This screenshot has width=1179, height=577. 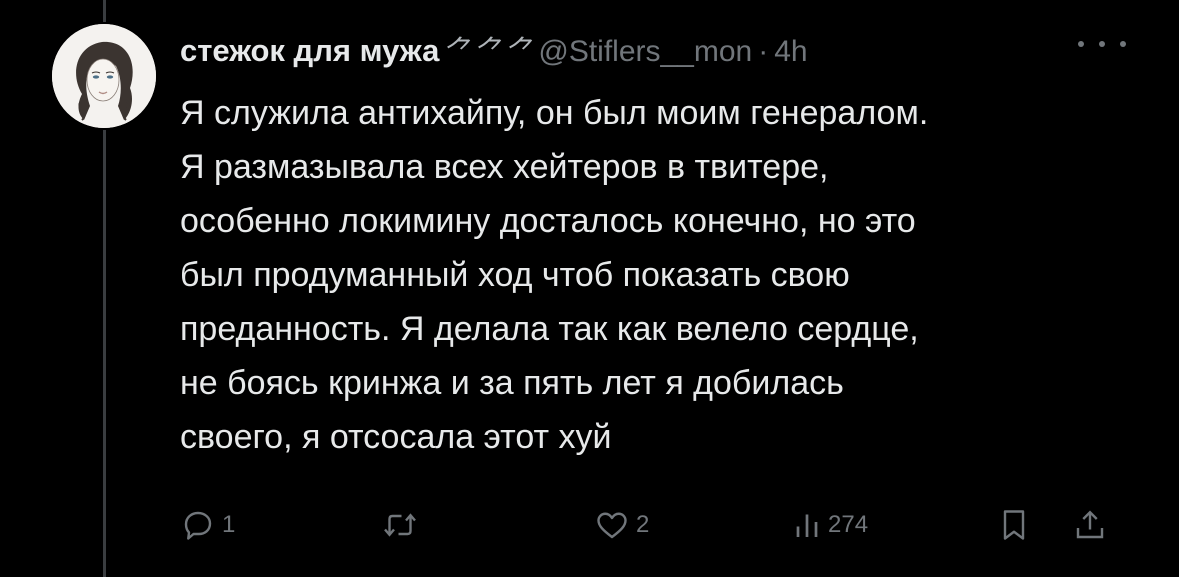 What do you see at coordinates (655, 525) in the screenshot?
I see `tweet-actions: 1 2 274` at bounding box center [655, 525].